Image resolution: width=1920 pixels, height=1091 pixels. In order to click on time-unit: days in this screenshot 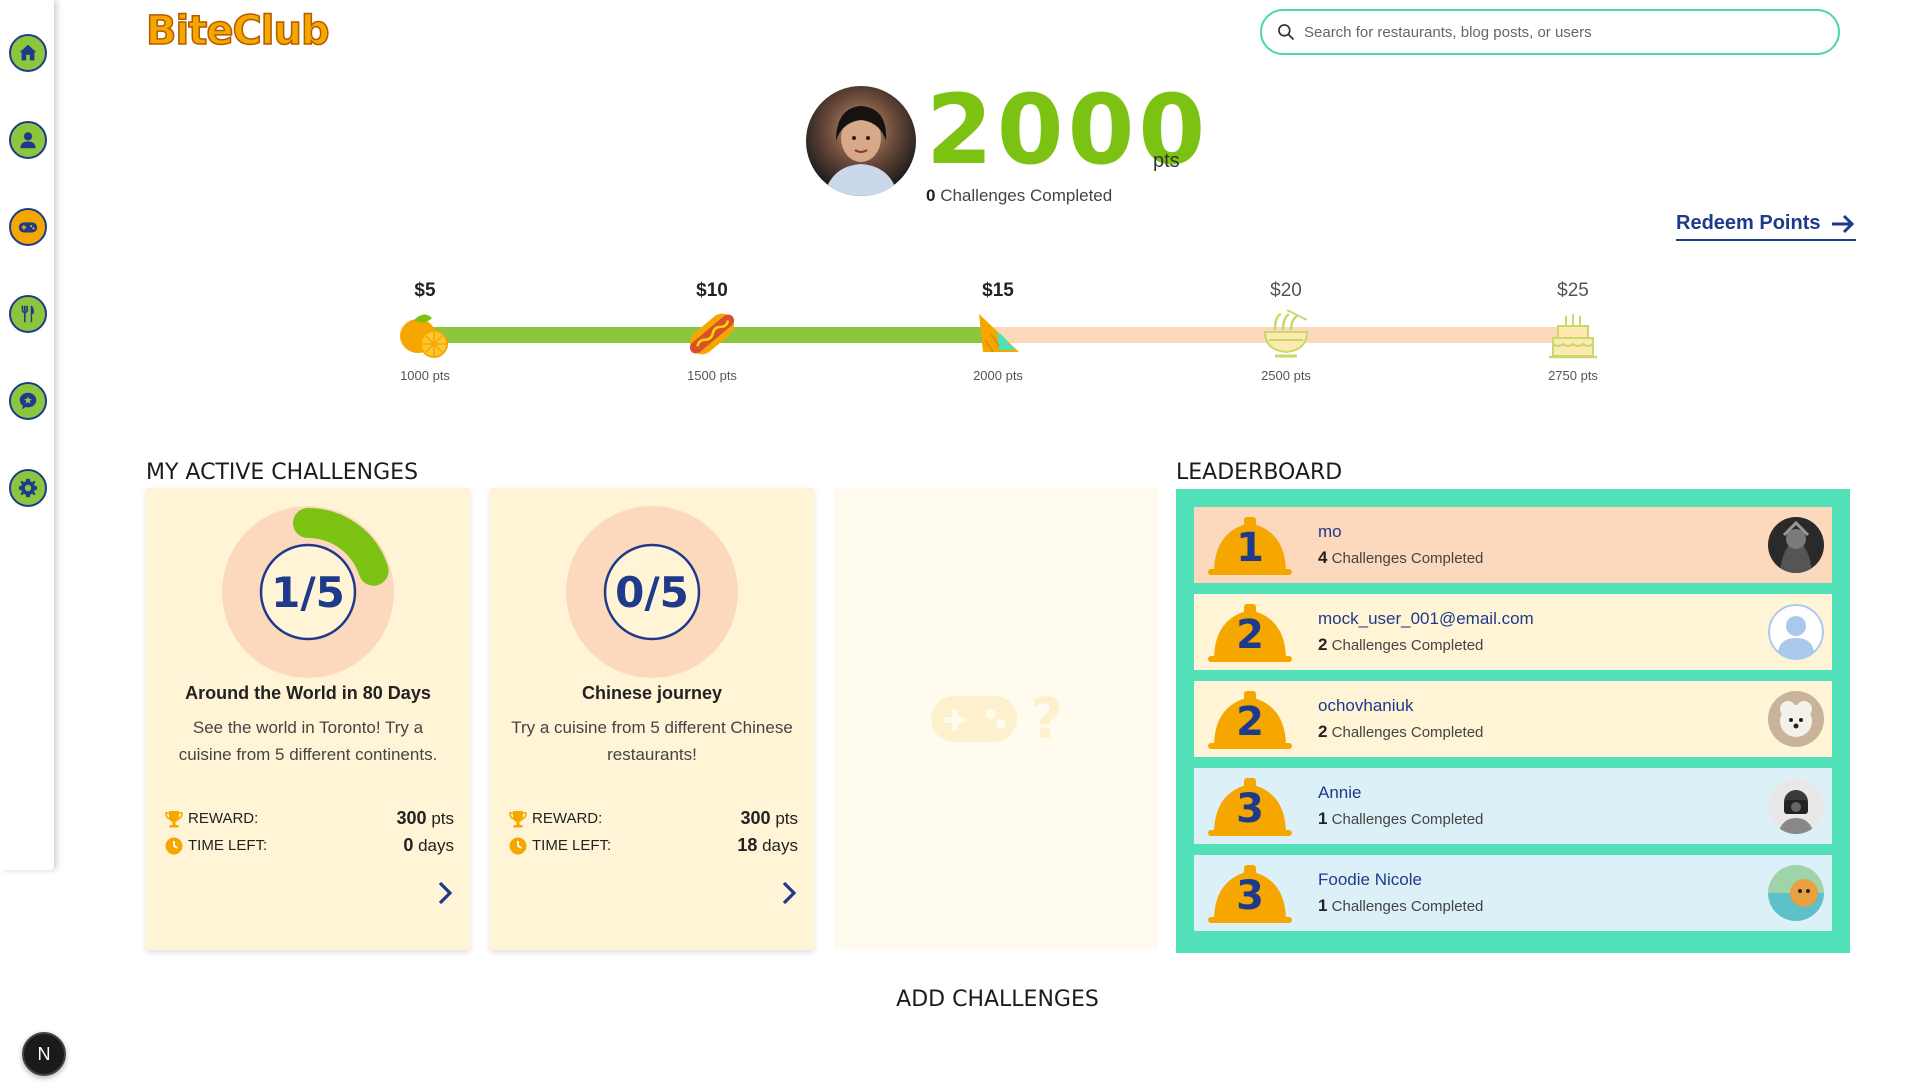, I will do `click(436, 845)`.